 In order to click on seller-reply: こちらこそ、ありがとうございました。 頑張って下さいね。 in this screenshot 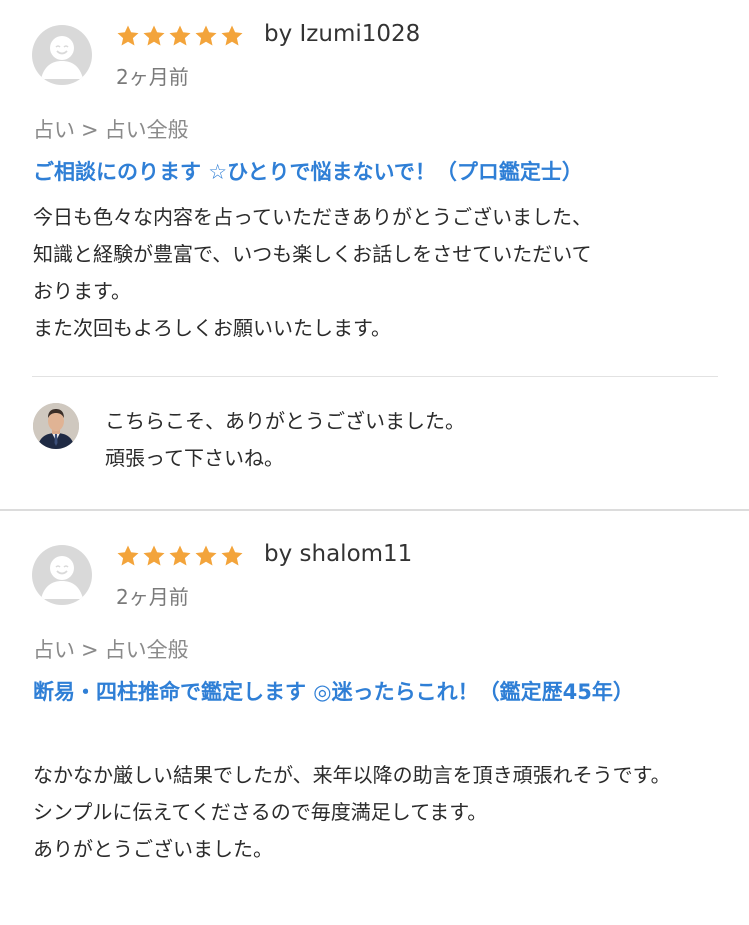, I will do `click(405, 440)`.